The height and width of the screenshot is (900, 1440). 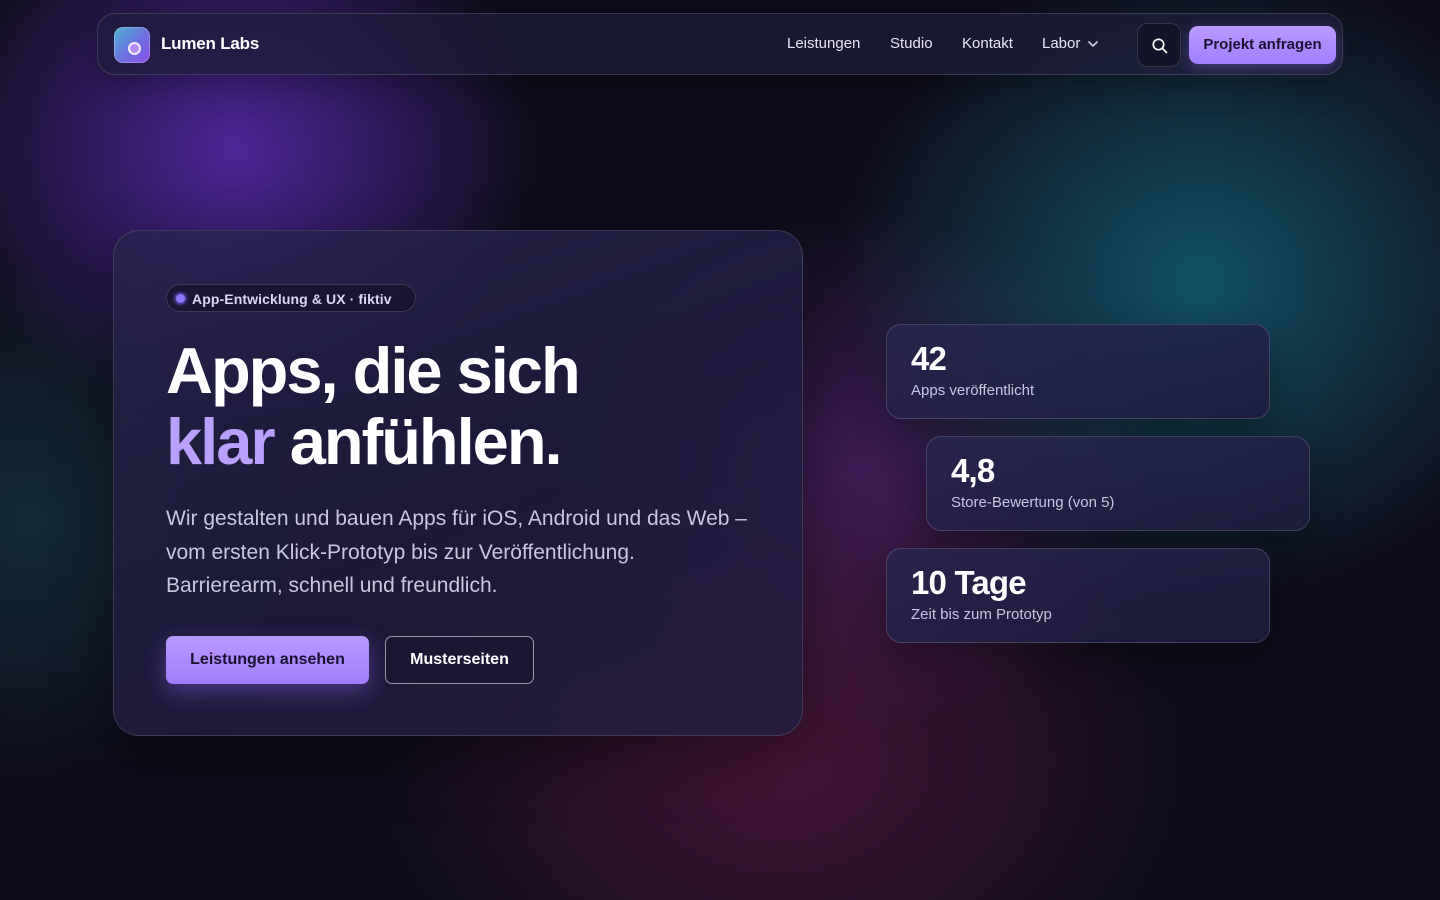 I want to click on stat-card-rating: 4,8 Store-Bewertung (von 5), so click(x=1118, y=483).